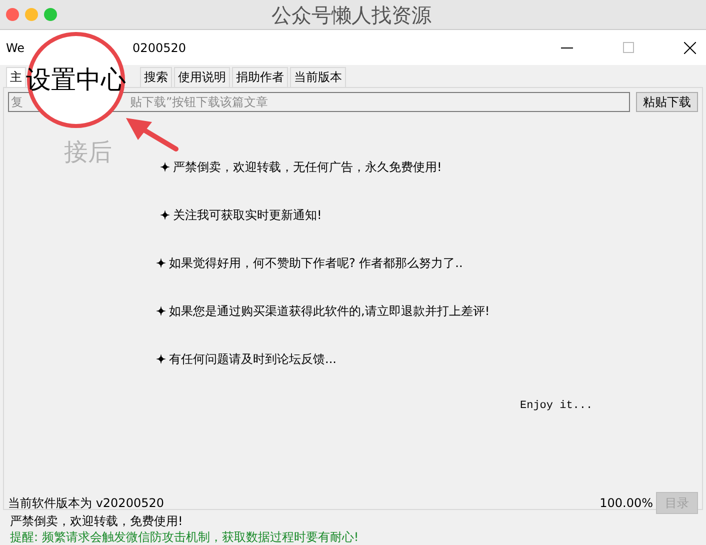 This screenshot has width=706, height=545. What do you see at coordinates (88, 152) in the screenshot?
I see `hint-text: 接后` at bounding box center [88, 152].